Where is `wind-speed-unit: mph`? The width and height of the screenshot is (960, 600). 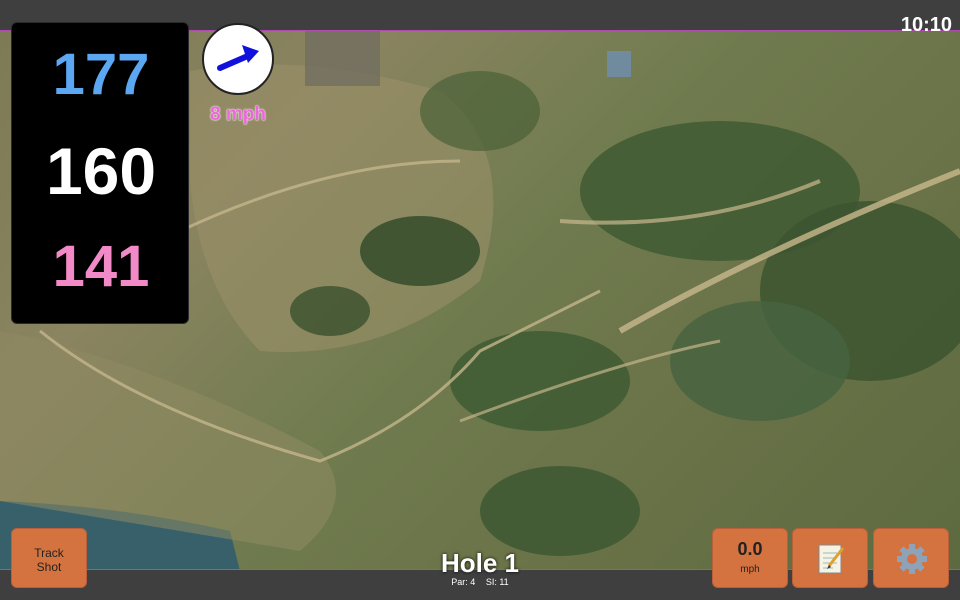
wind-speed-unit: mph is located at coordinates (750, 569).